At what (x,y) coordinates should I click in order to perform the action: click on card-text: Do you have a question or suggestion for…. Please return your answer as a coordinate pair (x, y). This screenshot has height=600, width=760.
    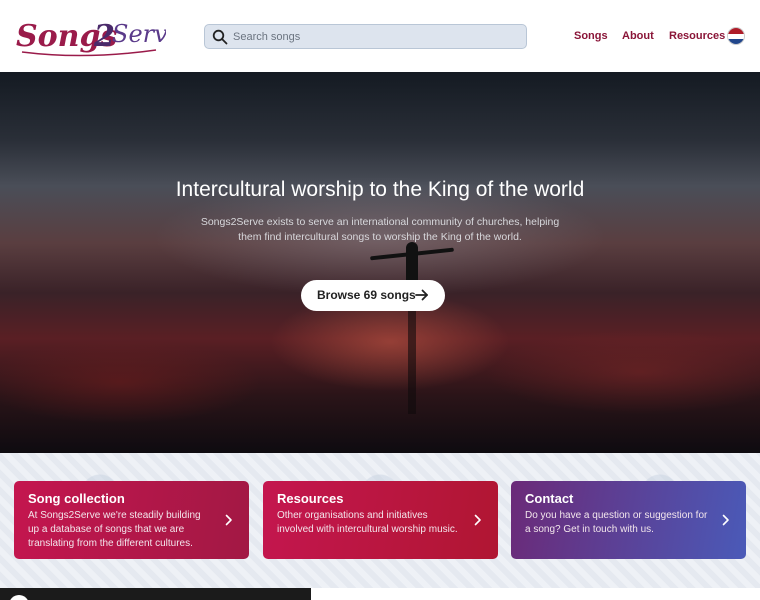
    Looking at the image, I should click on (616, 522).